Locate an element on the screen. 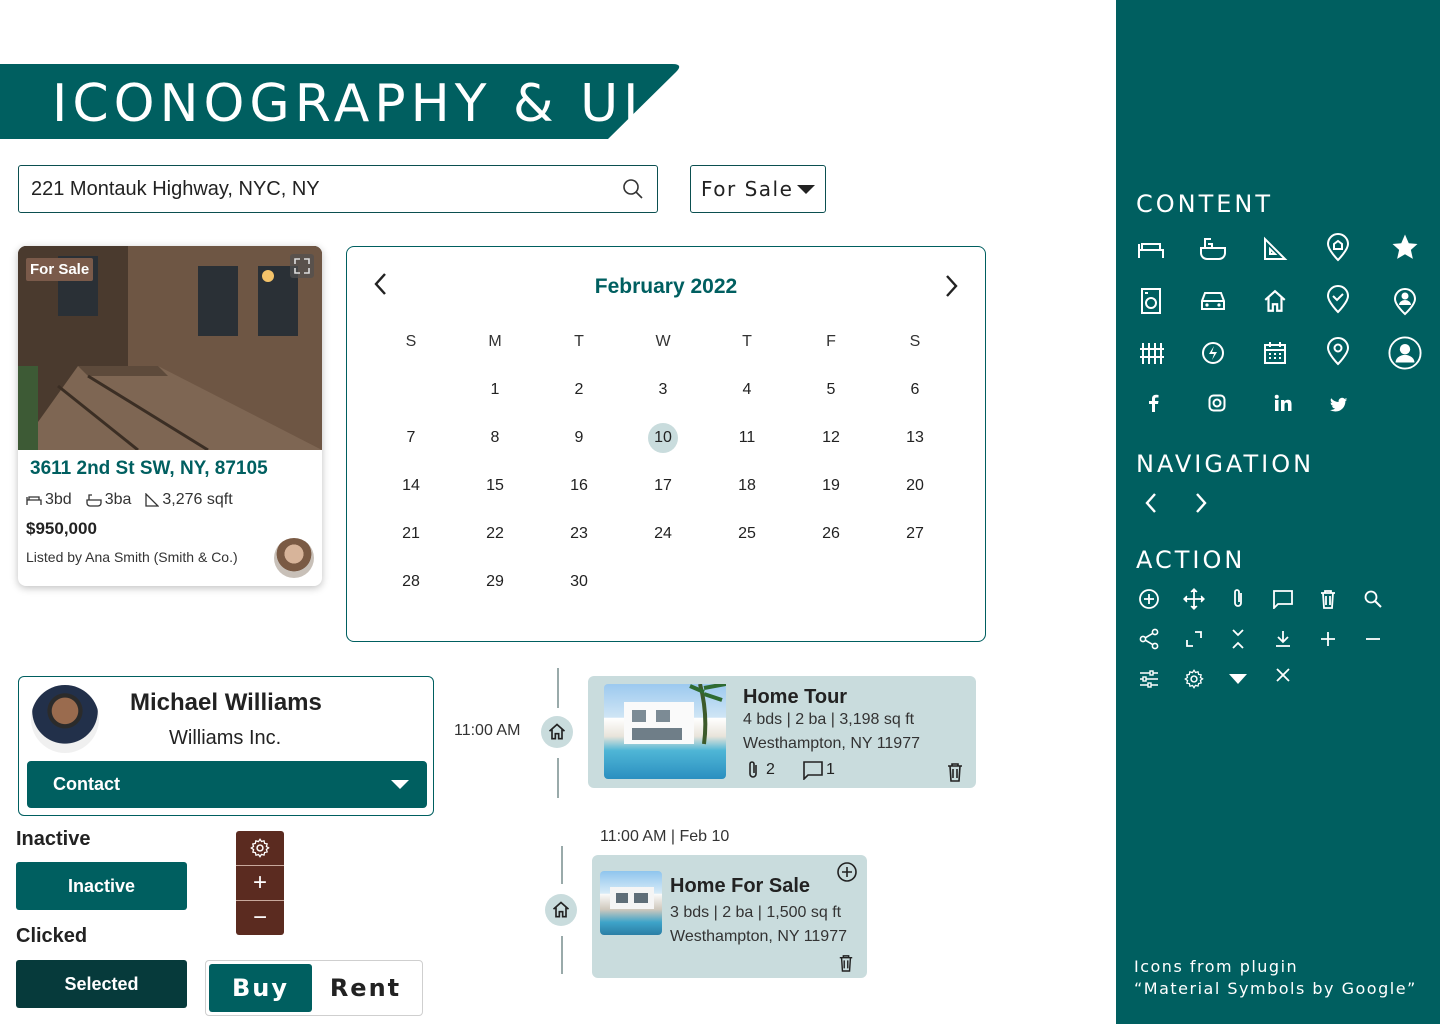 This screenshot has width=1440, height=1024. minus-icon is located at coordinates (1373, 639).